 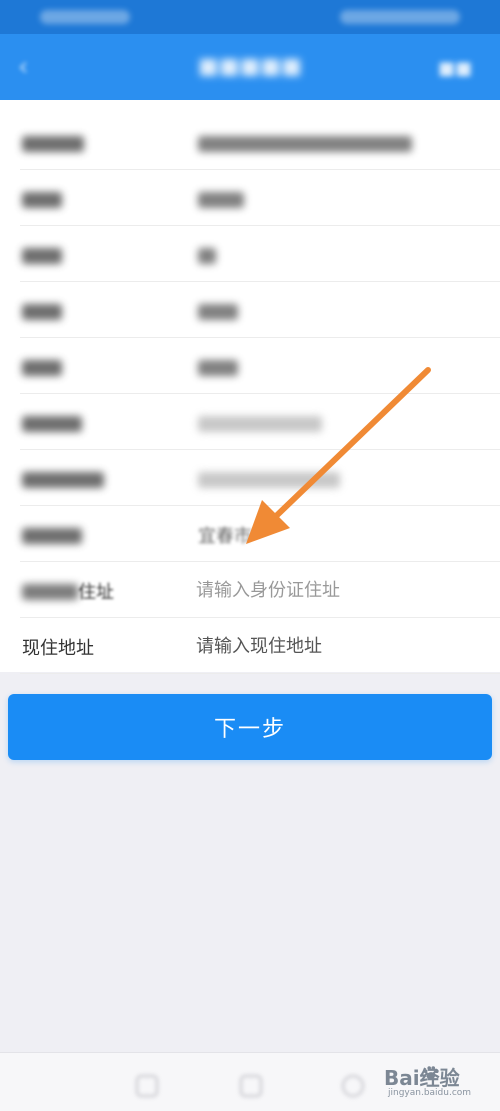 I want to click on tab-home-icon, so click(x=147, y=1086).